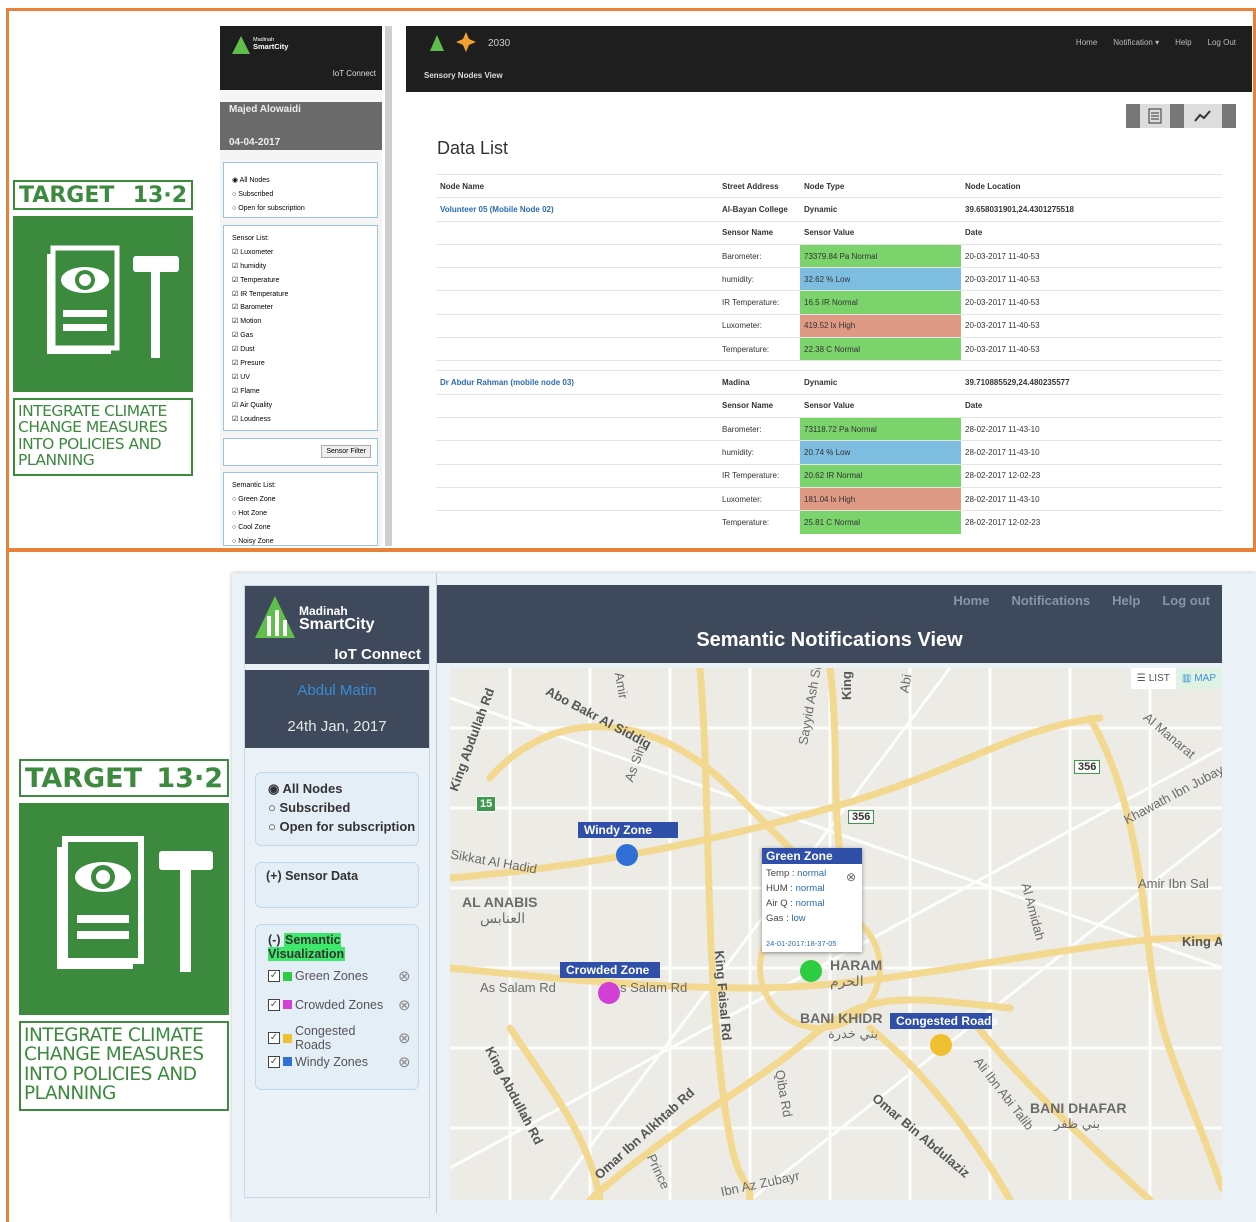 The image size is (1256, 1222). I want to click on pin-label-crowded-zone: Crowded Zone, so click(610, 970).